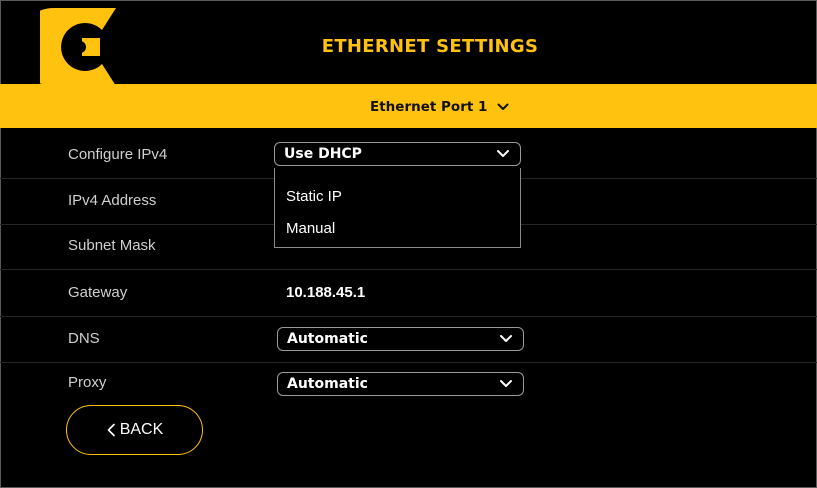 The height and width of the screenshot is (488, 817). What do you see at coordinates (141, 429) in the screenshot?
I see `back-button-label: BACK` at bounding box center [141, 429].